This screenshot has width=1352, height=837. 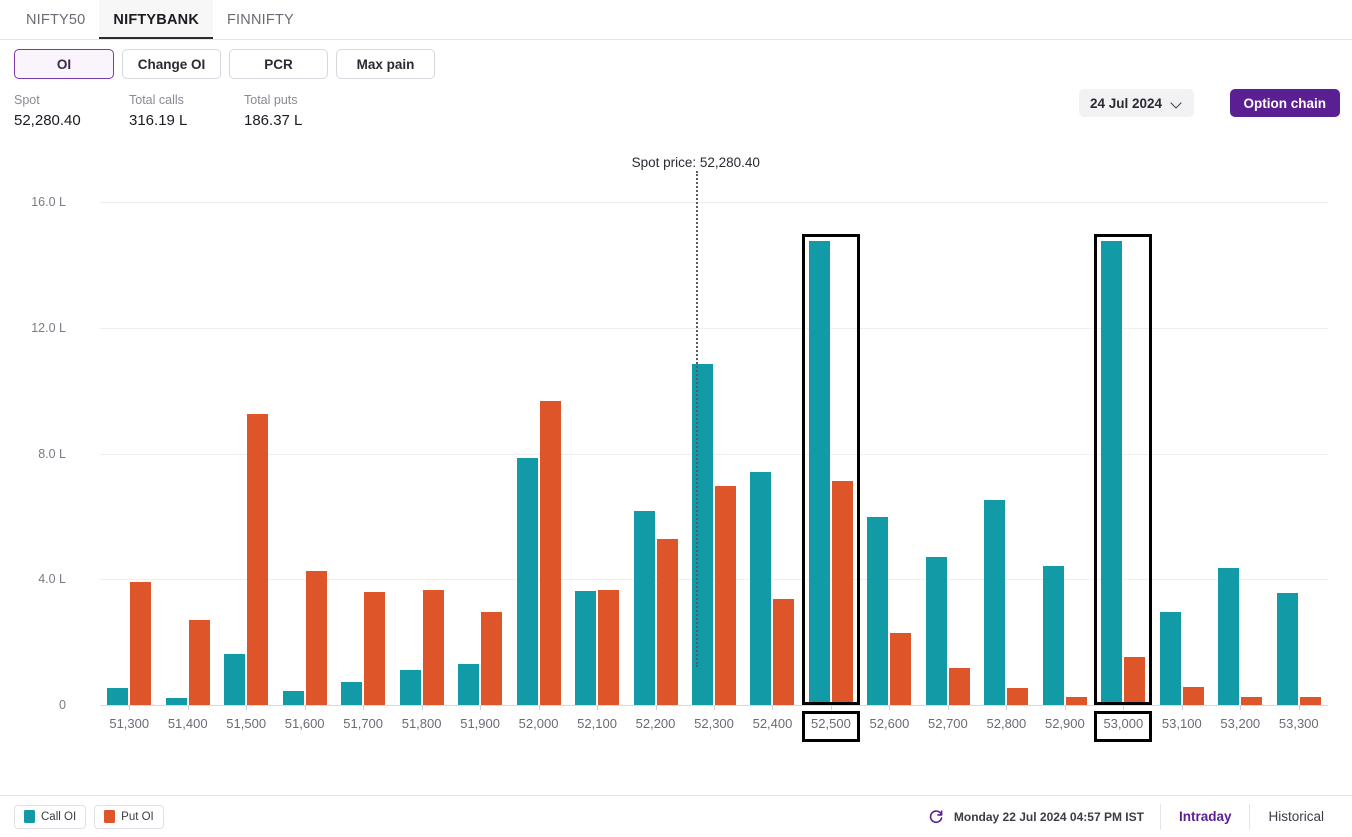 What do you see at coordinates (1284, 103) in the screenshot?
I see `option-chain-button: Option chain` at bounding box center [1284, 103].